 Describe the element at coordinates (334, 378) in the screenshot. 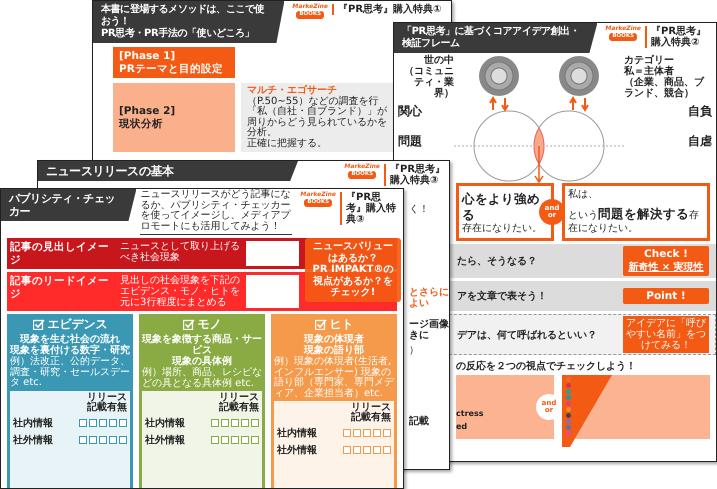

I see `example-text: 例）現象の体現者(生活者,インフルエンサー) 現象の語り部（専門家、専門メディア、企業担当者）etc.` at that location.